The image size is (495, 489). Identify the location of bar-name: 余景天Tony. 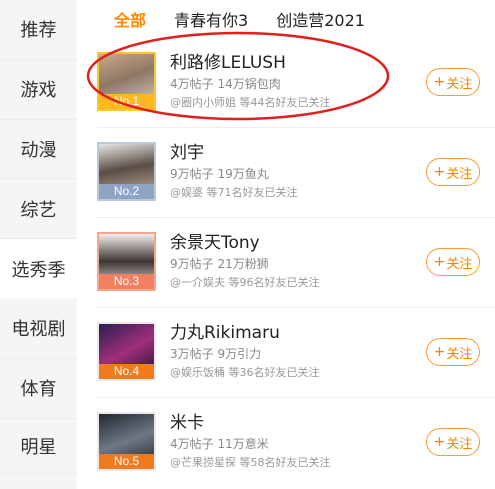
(215, 243).